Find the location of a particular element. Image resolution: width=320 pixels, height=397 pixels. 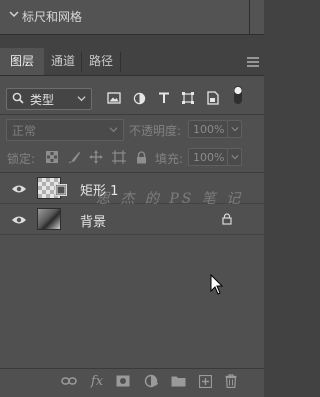

panel-menu-icon is located at coordinates (253, 62).